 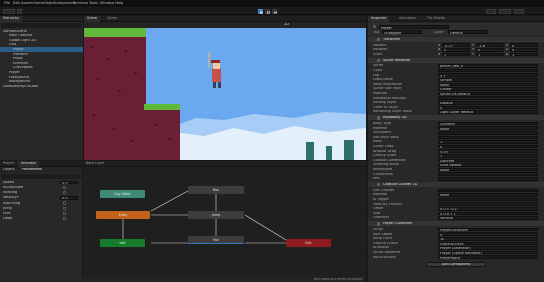 What do you see at coordinates (119, 3) in the screenshot?
I see `menu-help: Help` at bounding box center [119, 3].